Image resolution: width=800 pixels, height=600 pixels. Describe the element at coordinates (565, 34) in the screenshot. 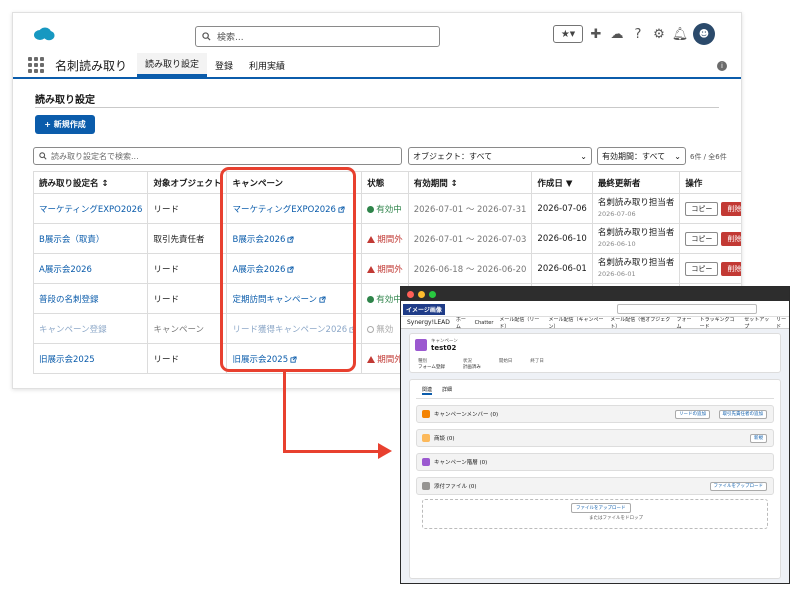

I see `star-icon: ★` at that location.